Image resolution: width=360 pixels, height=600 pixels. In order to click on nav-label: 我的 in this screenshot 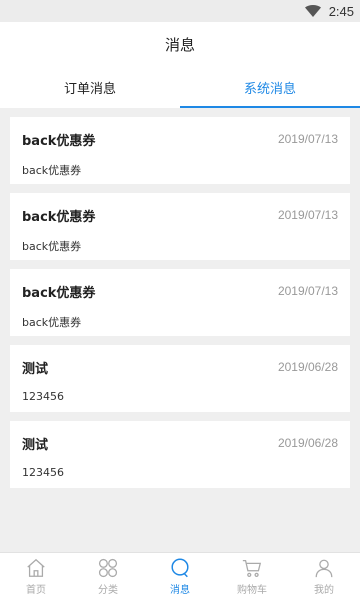, I will do `click(324, 590)`.